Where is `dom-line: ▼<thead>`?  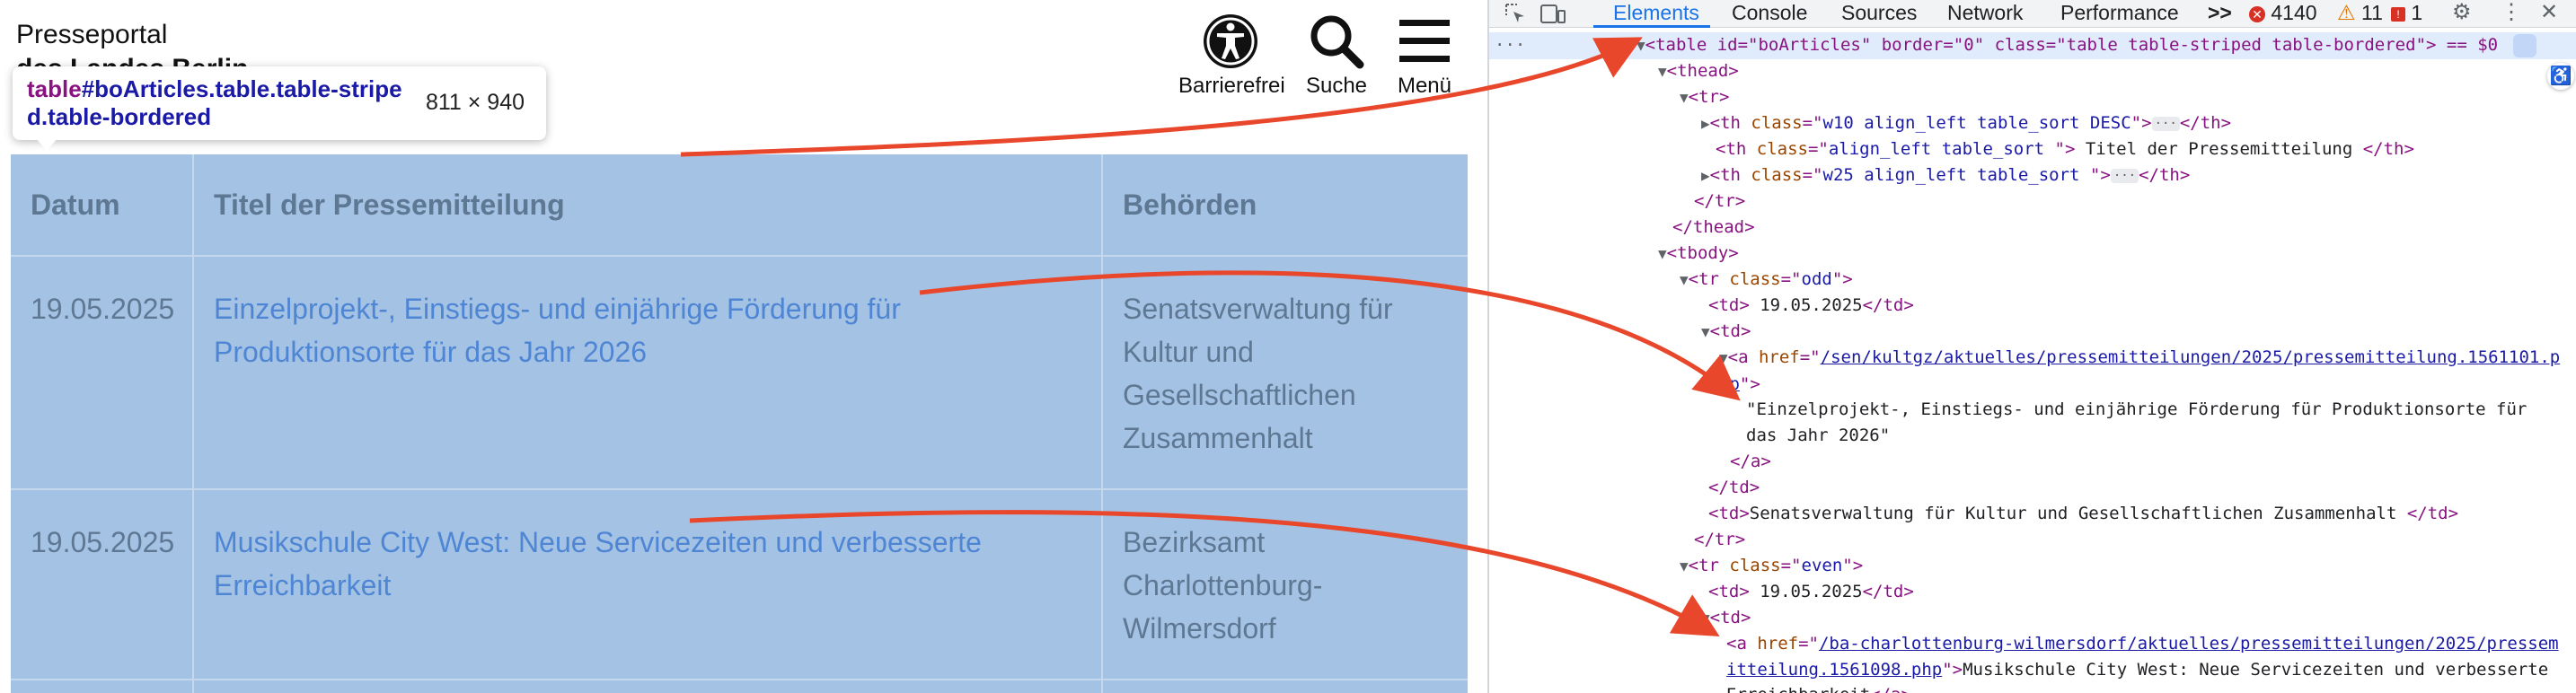 dom-line: ▼<thead> is located at coordinates (1698, 71).